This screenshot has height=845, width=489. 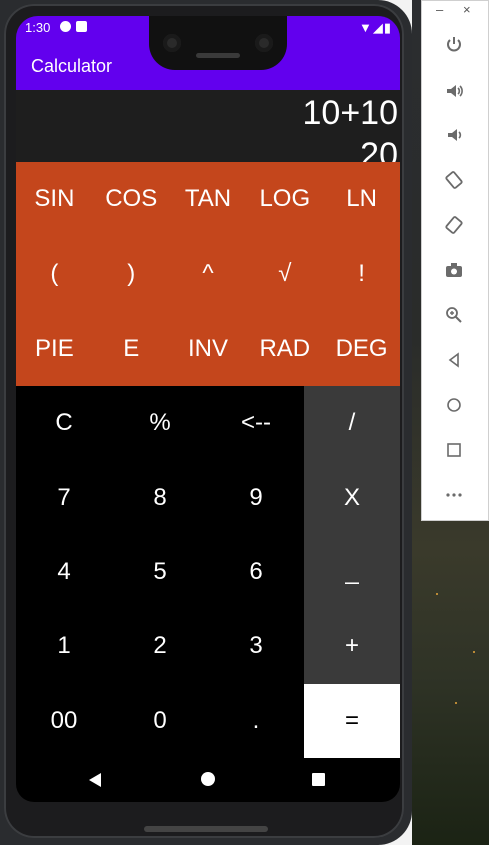 I want to click on nav-recents-icon, so click(x=318, y=779).